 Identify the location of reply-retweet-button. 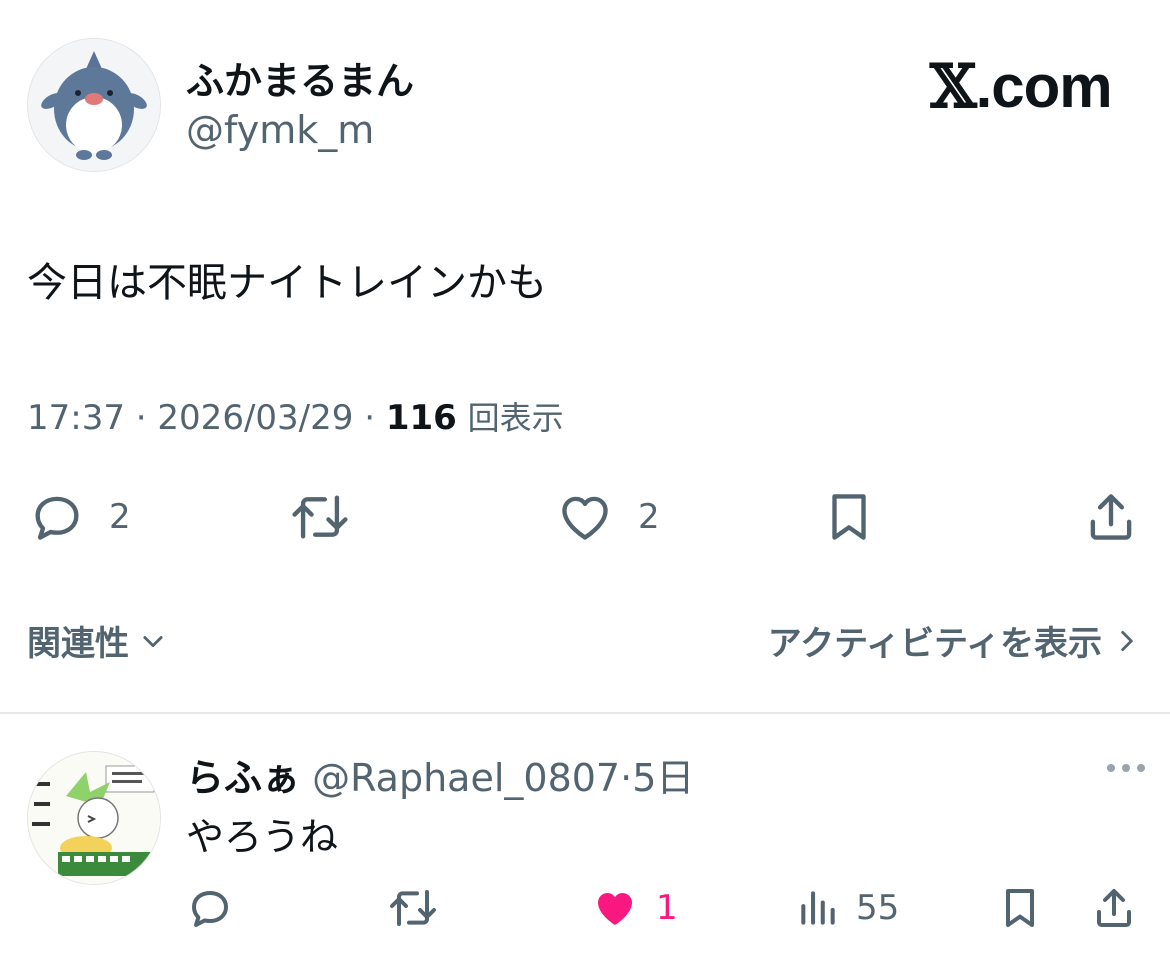
(413, 908).